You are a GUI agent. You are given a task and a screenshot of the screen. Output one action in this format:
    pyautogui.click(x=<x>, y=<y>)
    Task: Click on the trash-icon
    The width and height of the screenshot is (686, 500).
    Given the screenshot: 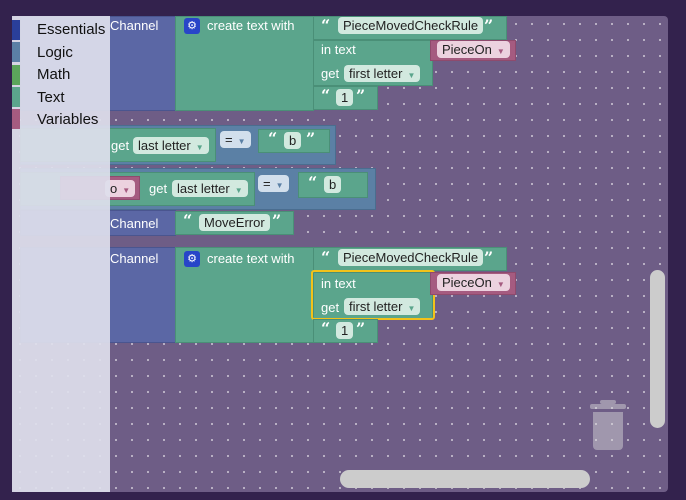 What is the action you would take?
    pyautogui.click(x=608, y=425)
    